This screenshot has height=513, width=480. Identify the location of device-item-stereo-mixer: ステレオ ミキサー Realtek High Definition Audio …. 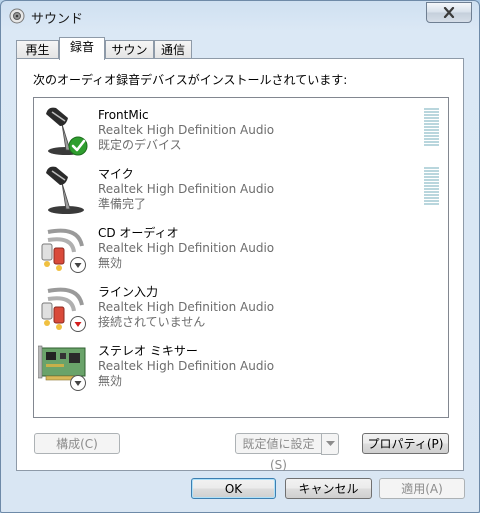
(241, 367).